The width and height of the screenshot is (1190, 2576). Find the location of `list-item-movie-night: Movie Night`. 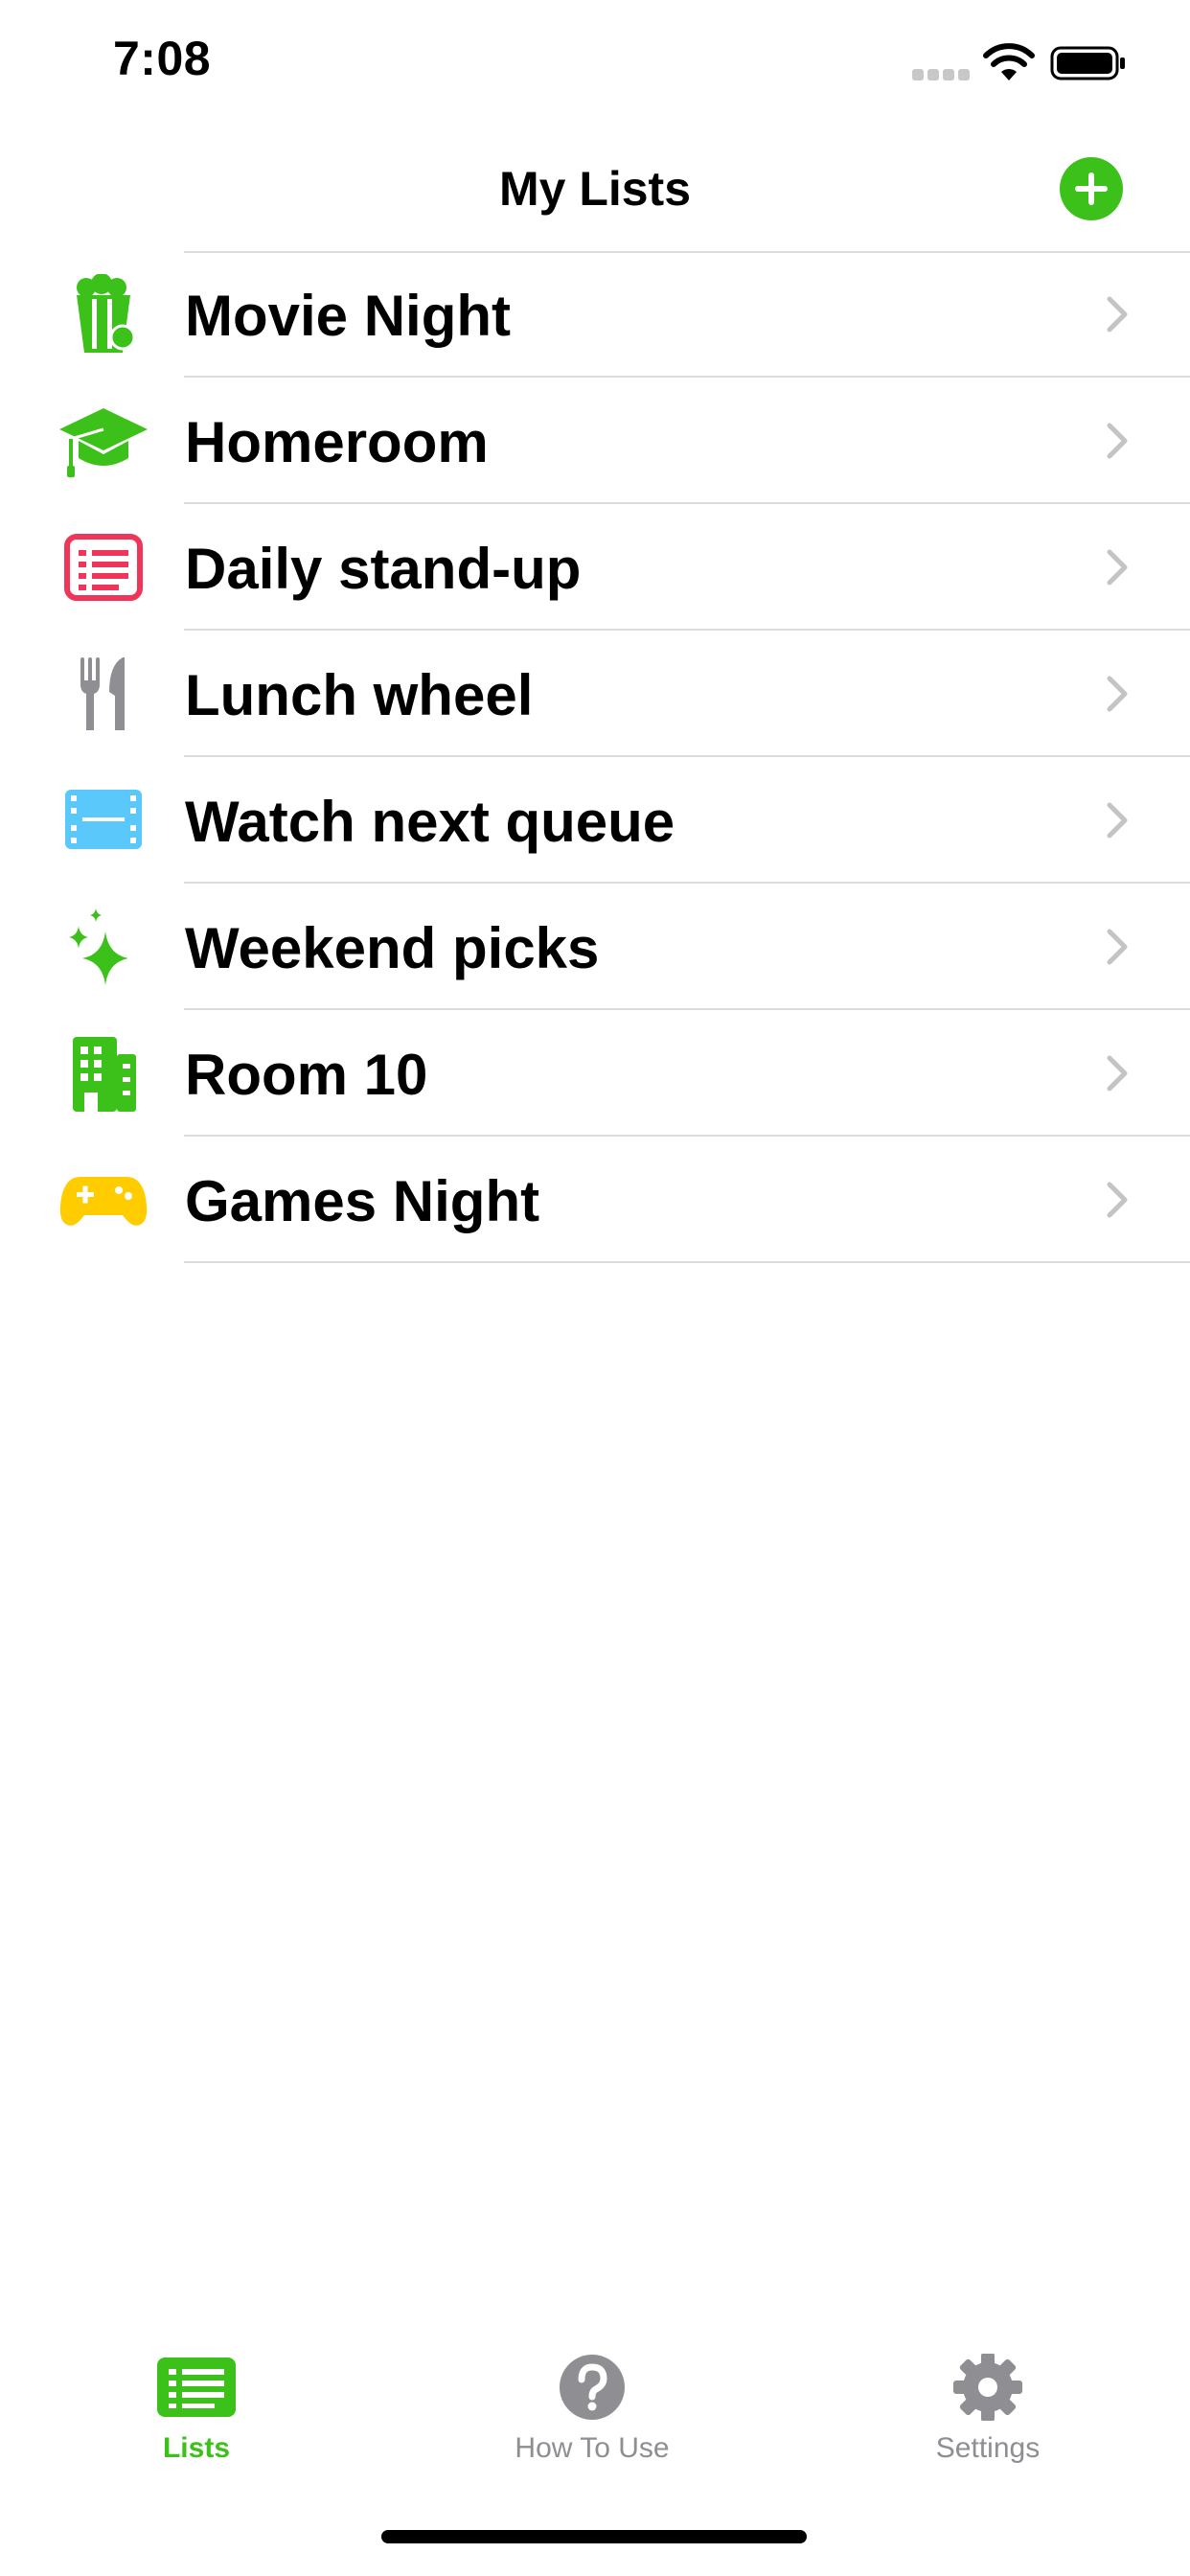

list-item-movie-night: Movie Night is located at coordinates (595, 314).